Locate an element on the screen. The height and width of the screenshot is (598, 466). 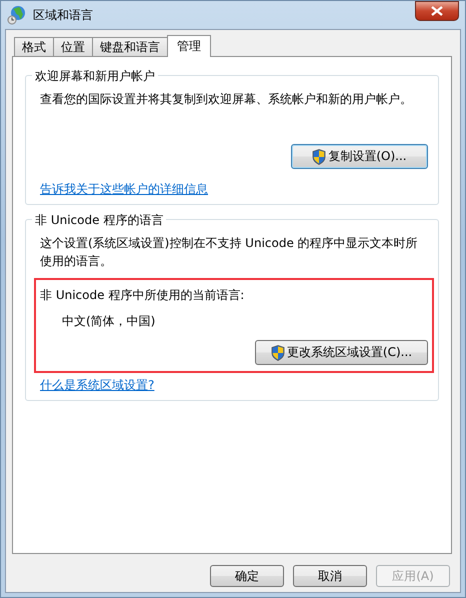
window-title: 区域和语言 is located at coordinates (63, 15).